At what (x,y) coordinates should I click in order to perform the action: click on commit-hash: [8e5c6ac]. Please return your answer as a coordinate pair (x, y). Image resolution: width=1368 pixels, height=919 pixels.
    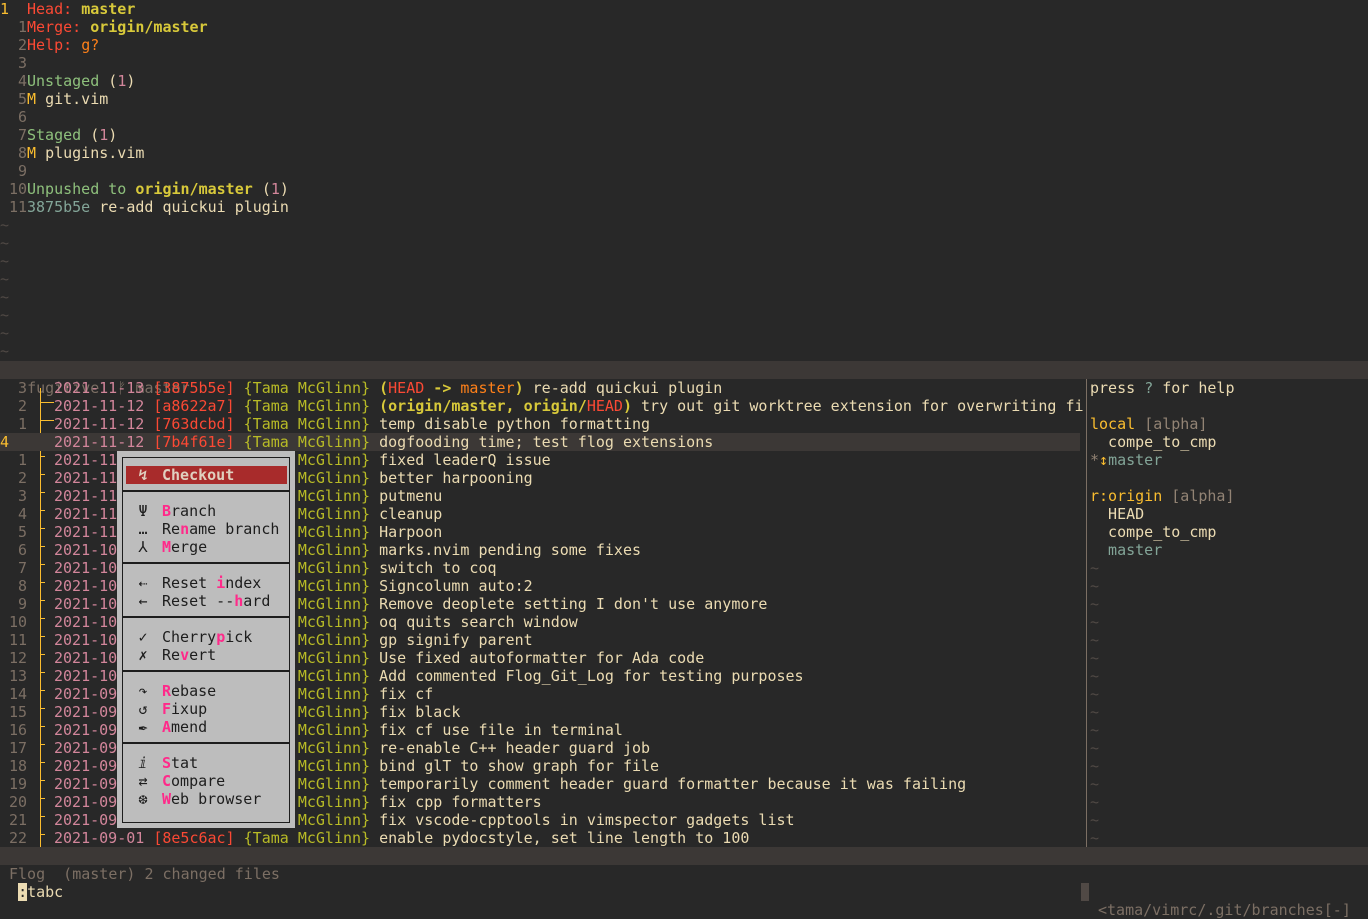
    Looking at the image, I should click on (198, 838).